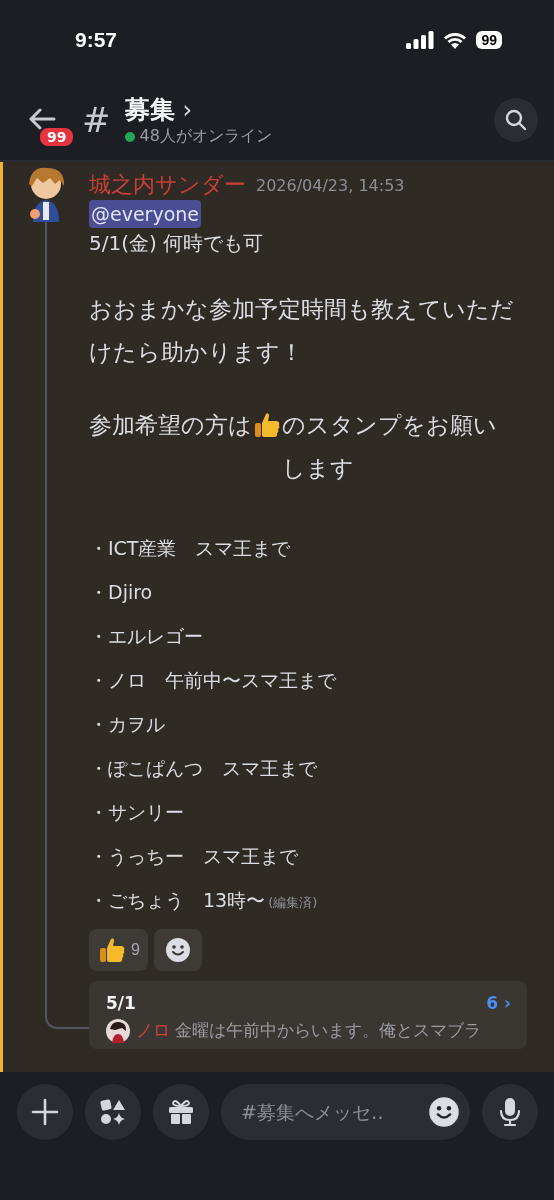  Describe the element at coordinates (121, 1003) in the screenshot. I see `thread-title: 5/1` at that location.